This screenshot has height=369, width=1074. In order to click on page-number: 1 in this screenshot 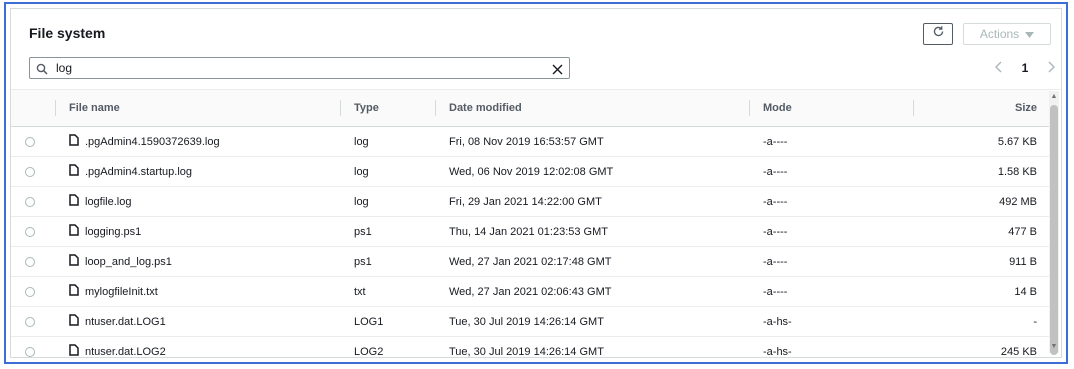, I will do `click(1025, 68)`.